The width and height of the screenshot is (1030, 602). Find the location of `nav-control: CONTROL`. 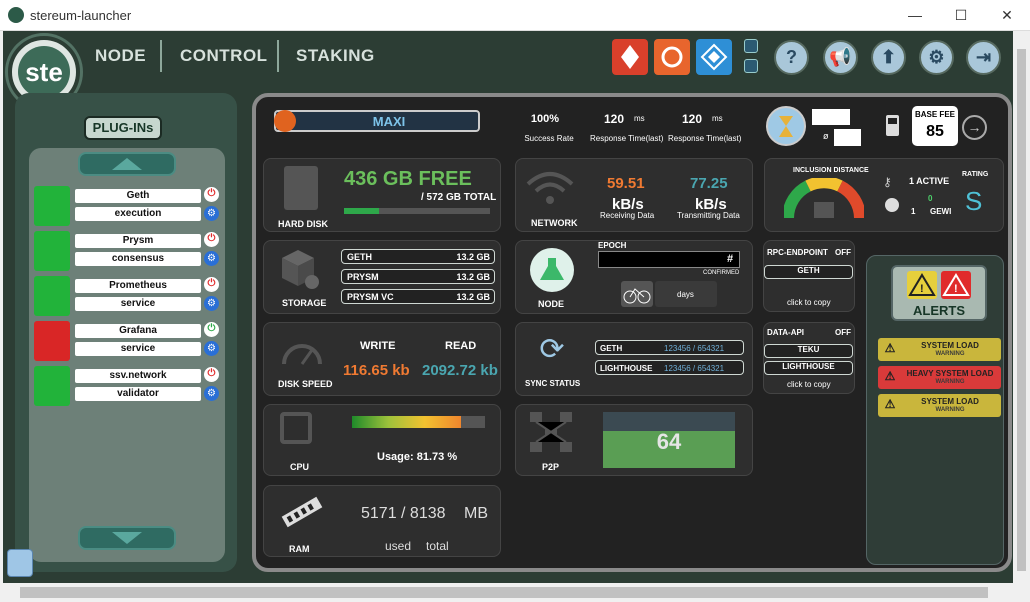

nav-control: CONTROL is located at coordinates (224, 56).